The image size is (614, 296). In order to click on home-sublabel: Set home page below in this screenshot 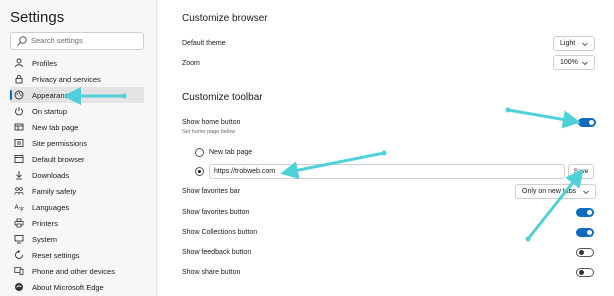, I will do `click(209, 132)`.